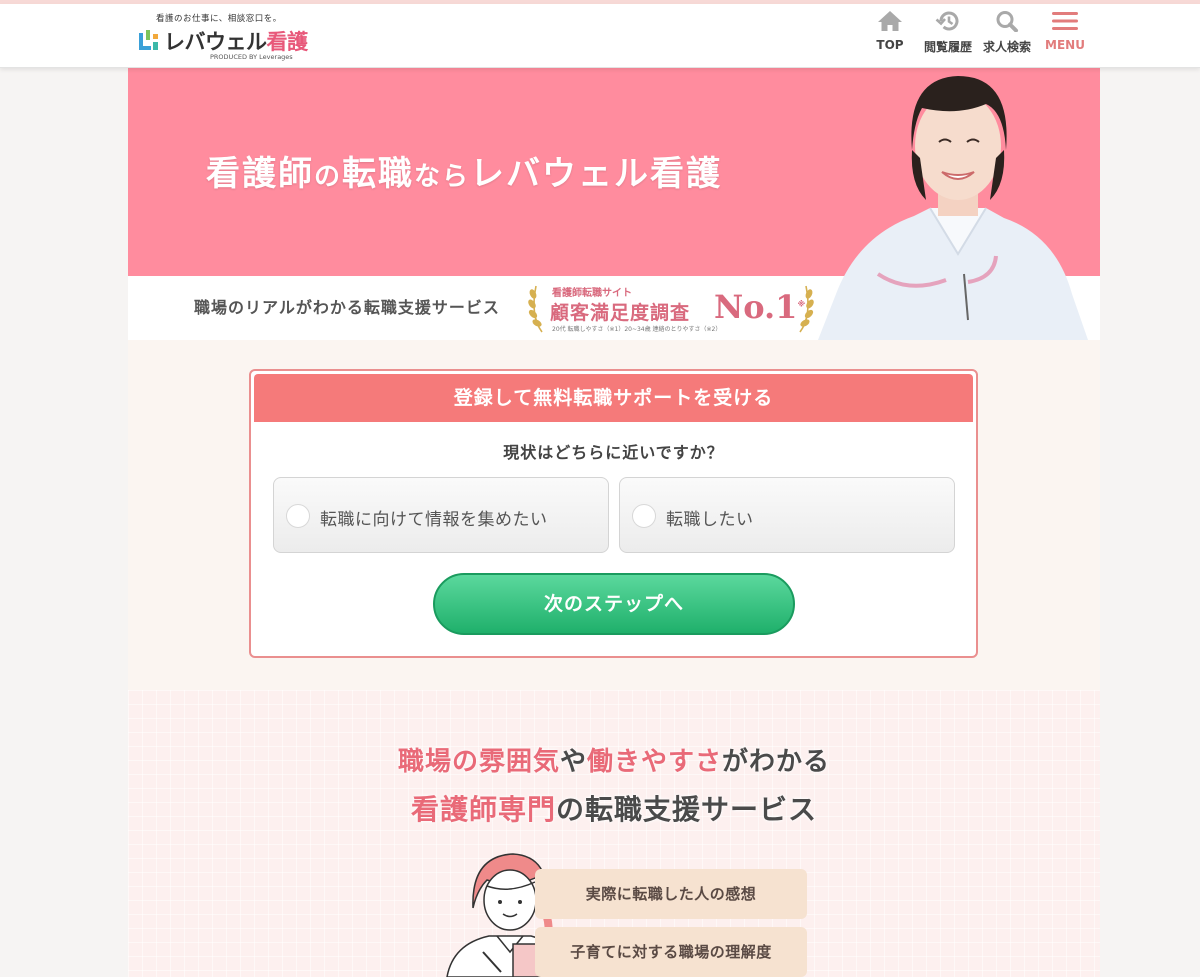 Image resolution: width=1200 pixels, height=977 pixels. Describe the element at coordinates (148, 40) in the screenshot. I see `logo-mark-icon` at that location.